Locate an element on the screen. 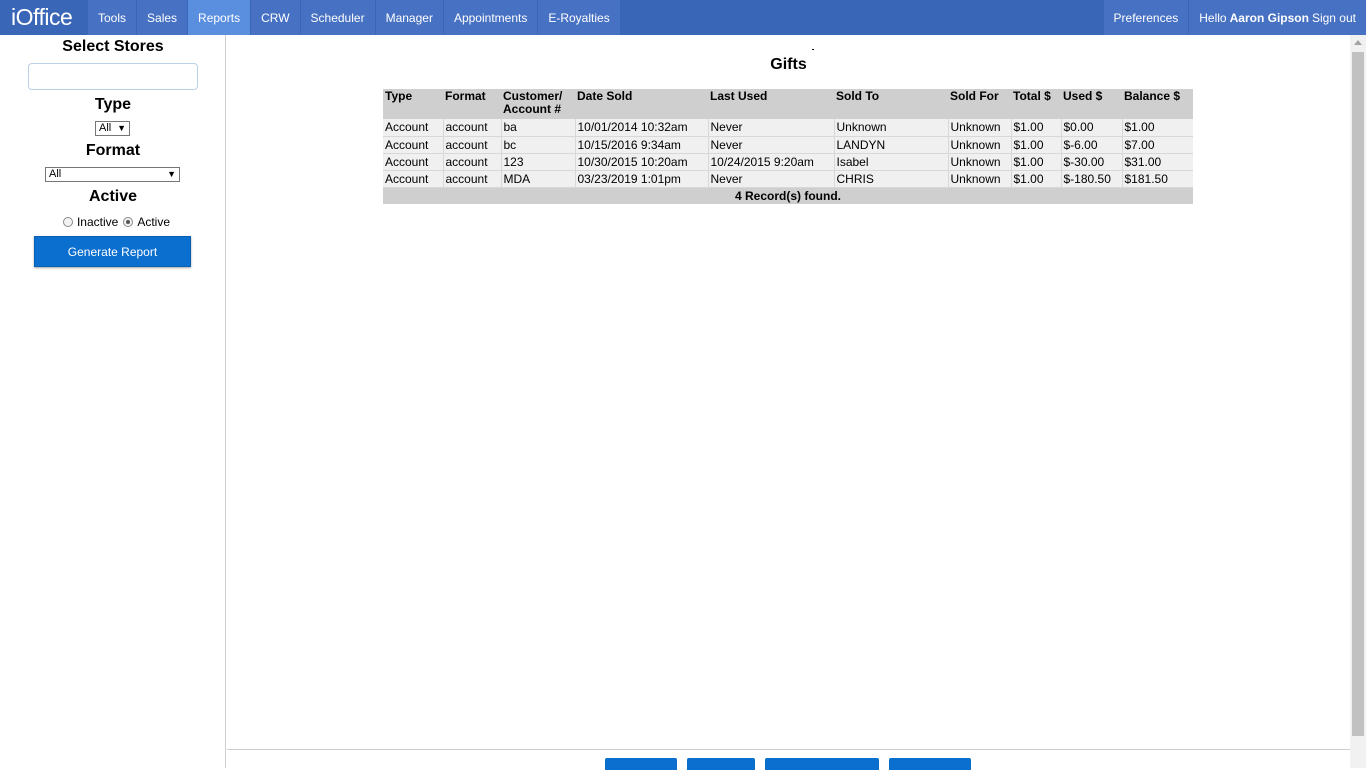  col-header-date-sold: Date Sold is located at coordinates (641, 104).